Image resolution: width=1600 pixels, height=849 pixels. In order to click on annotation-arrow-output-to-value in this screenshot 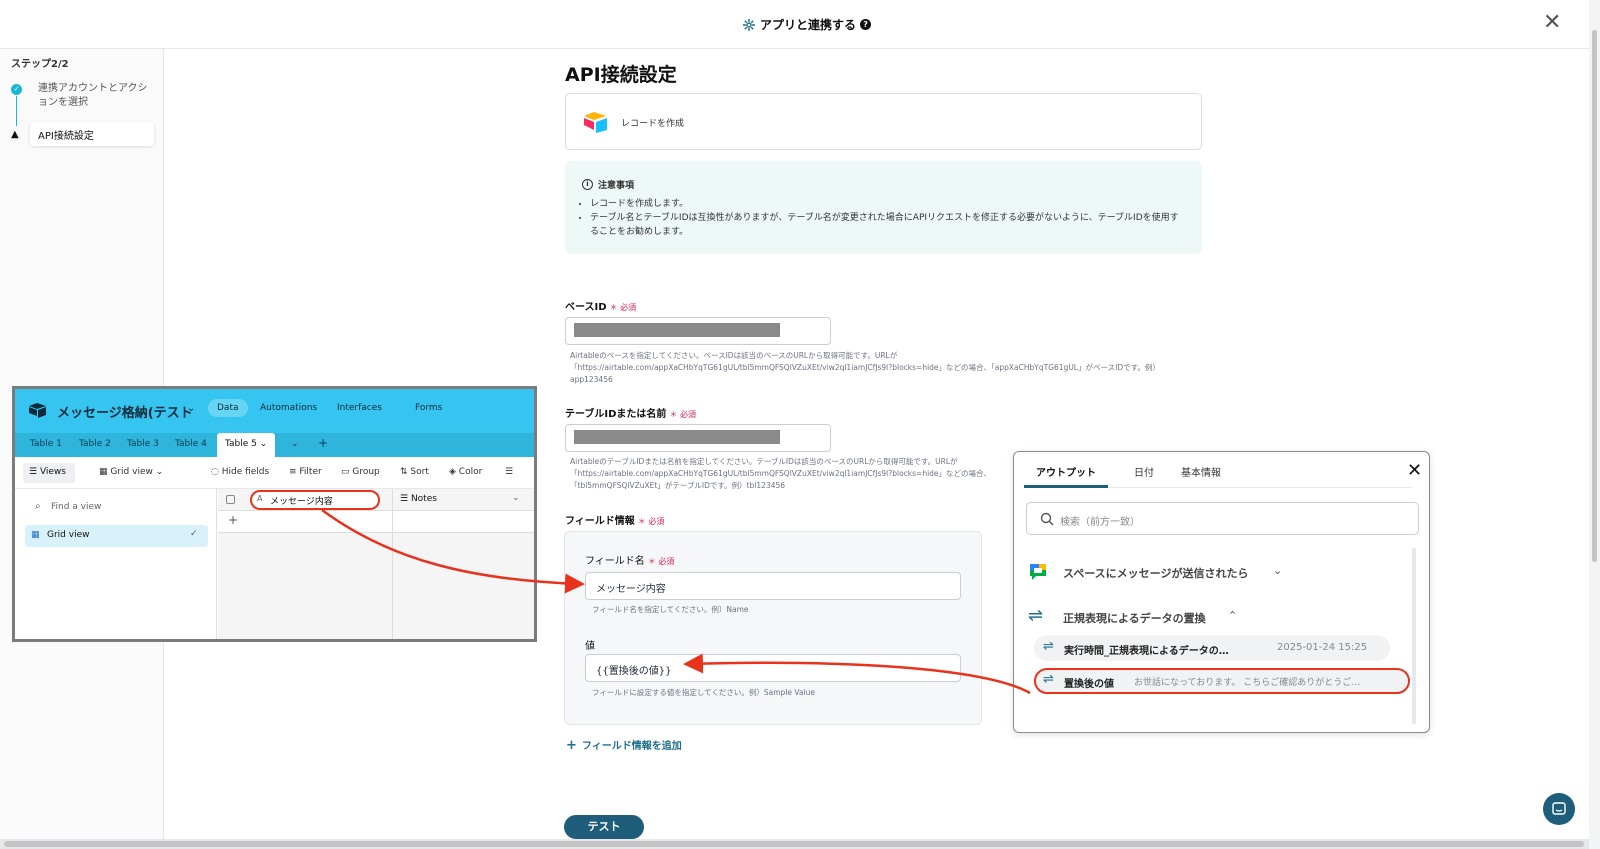, I will do `click(857, 674)`.